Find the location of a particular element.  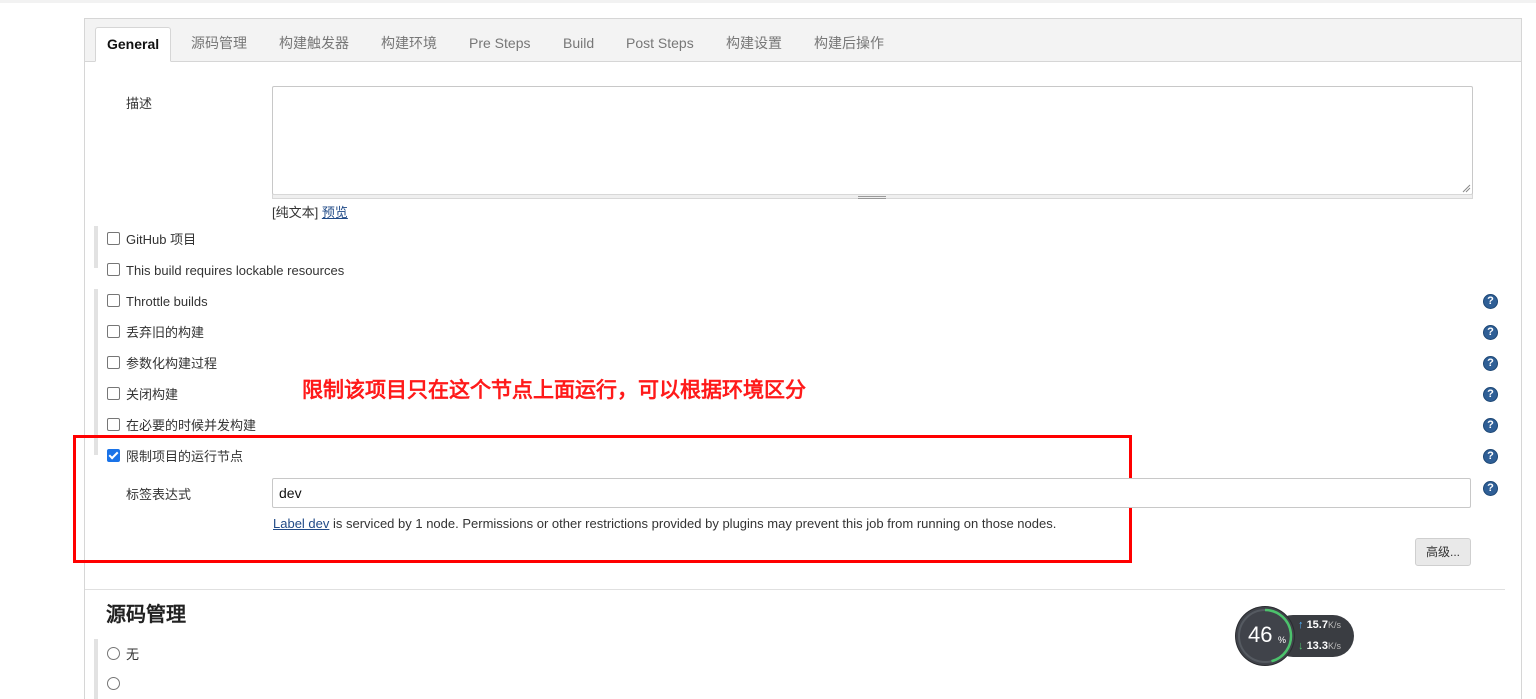

section-divider is located at coordinates (795, 589).